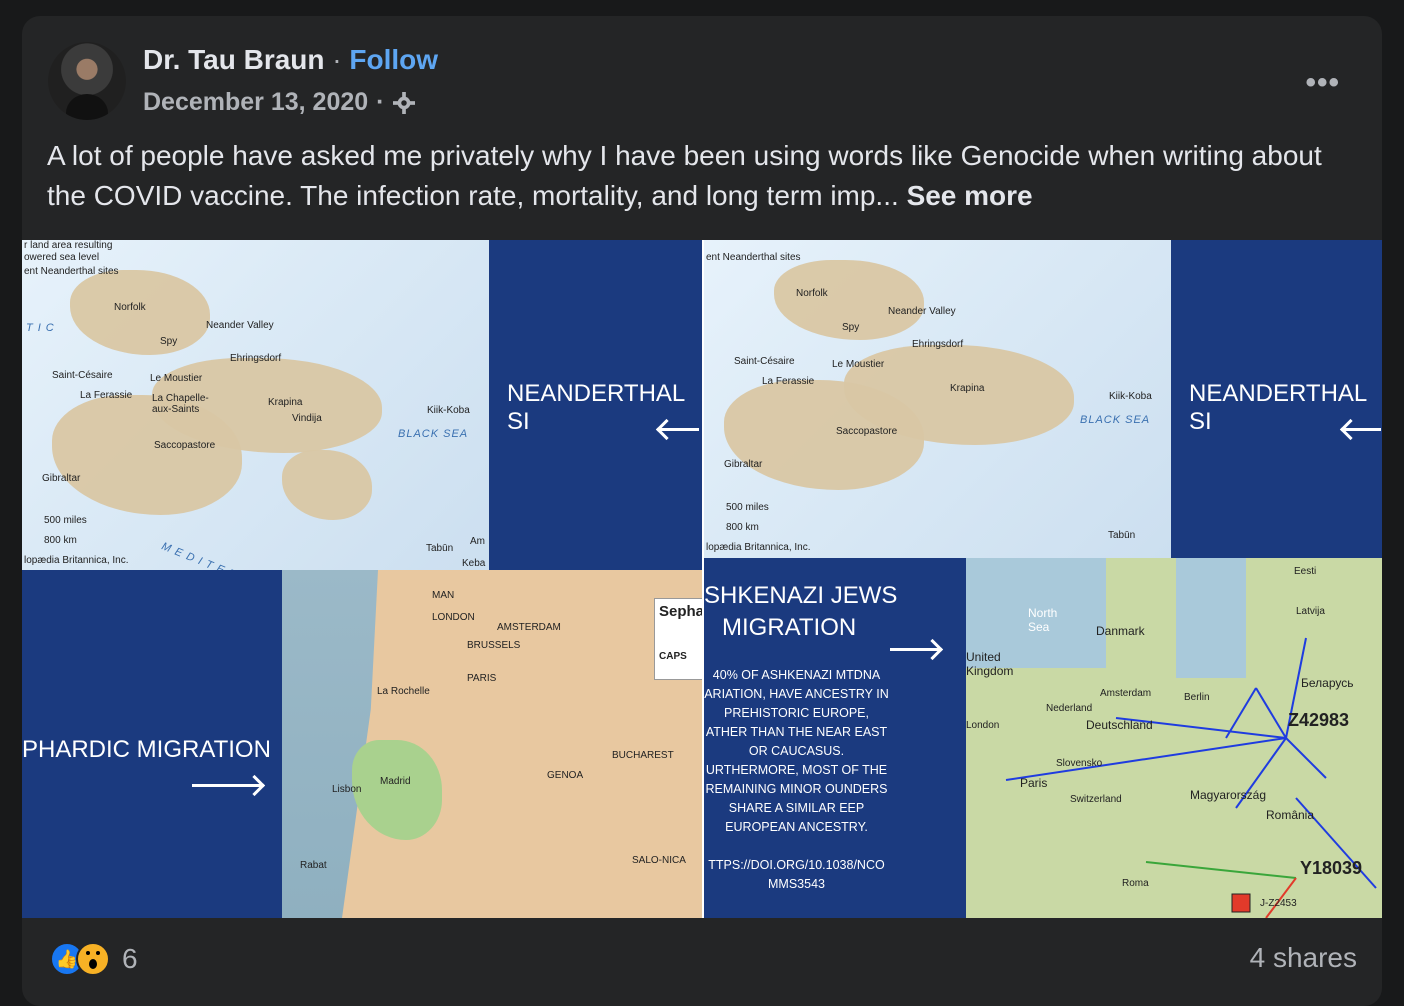  What do you see at coordinates (796, 875) in the screenshot?
I see `doi-link: TTPS://DOI.ORG/10.1038/NCOMMS3543` at bounding box center [796, 875].